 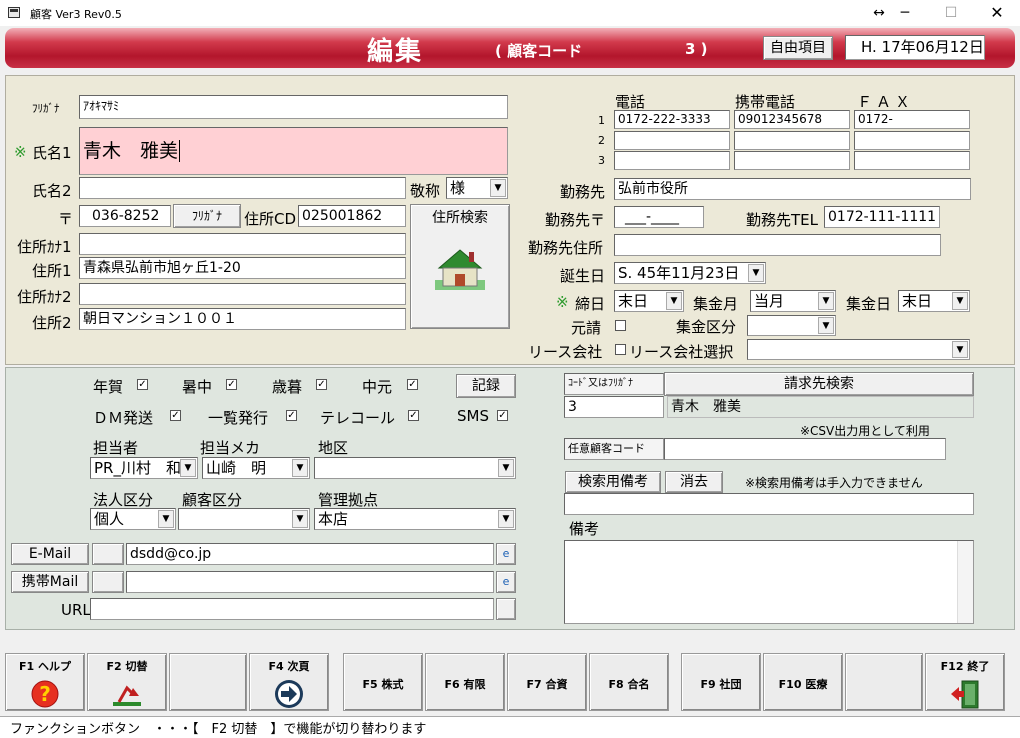 I want to click on furigana-input: ｱｵｷﾏｻﾐ, so click(x=293, y=107).